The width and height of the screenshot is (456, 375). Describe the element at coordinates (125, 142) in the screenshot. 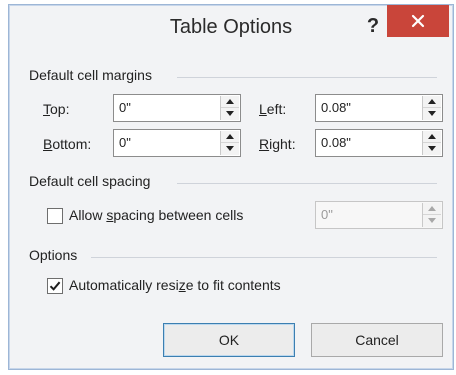

I see `bottom-margin-value: 0"` at that location.